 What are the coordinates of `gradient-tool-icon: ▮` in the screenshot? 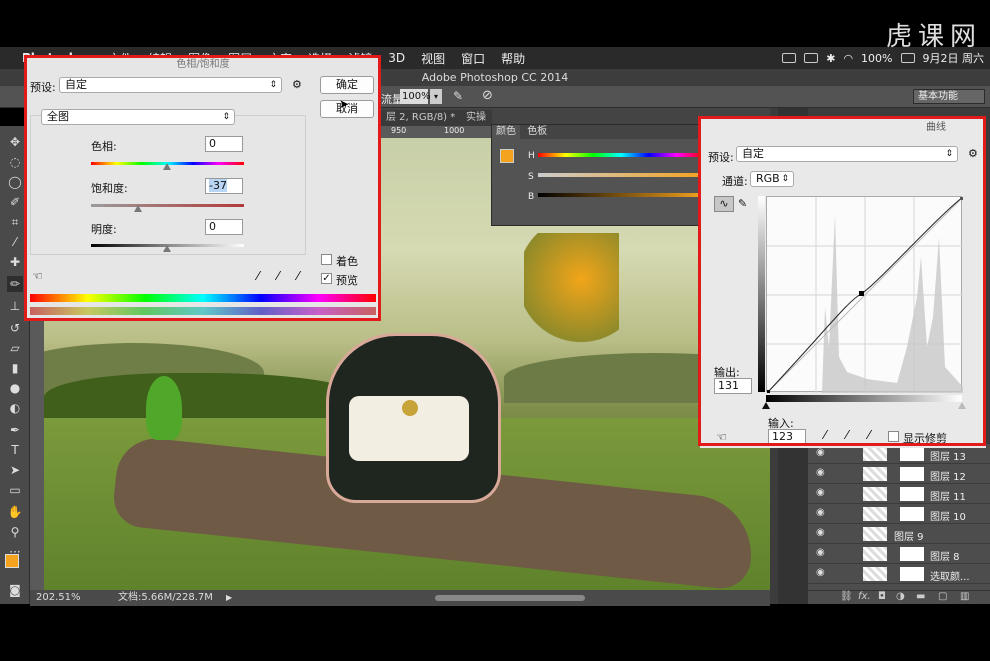 It's located at (15, 368).